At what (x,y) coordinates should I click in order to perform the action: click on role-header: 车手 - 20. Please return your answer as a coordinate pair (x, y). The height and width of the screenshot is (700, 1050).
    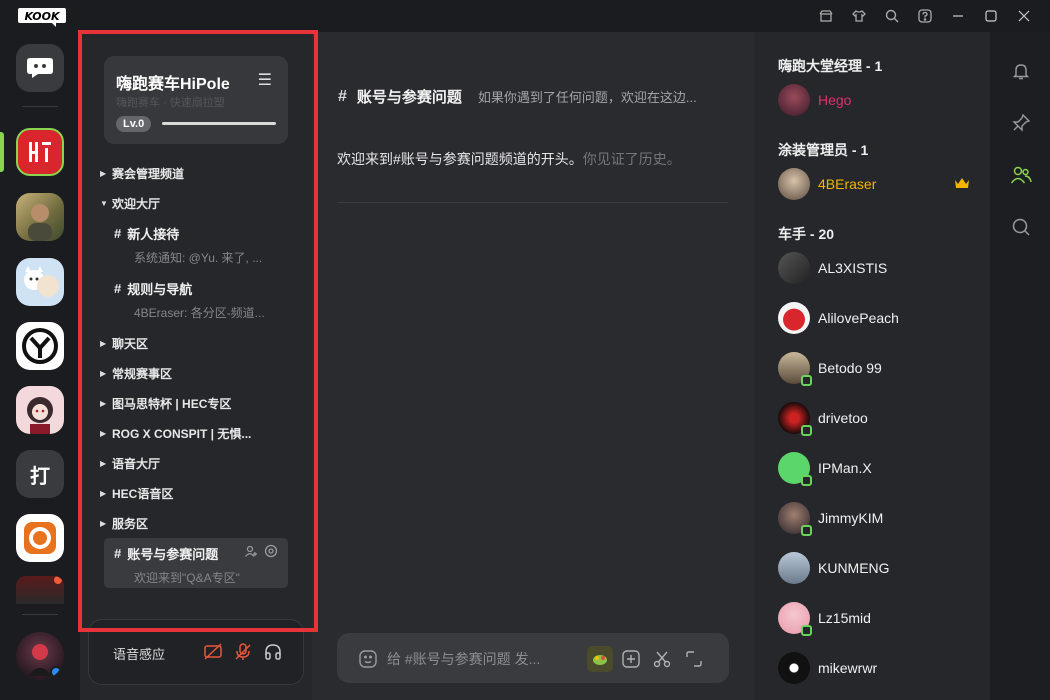
    Looking at the image, I should click on (806, 234).